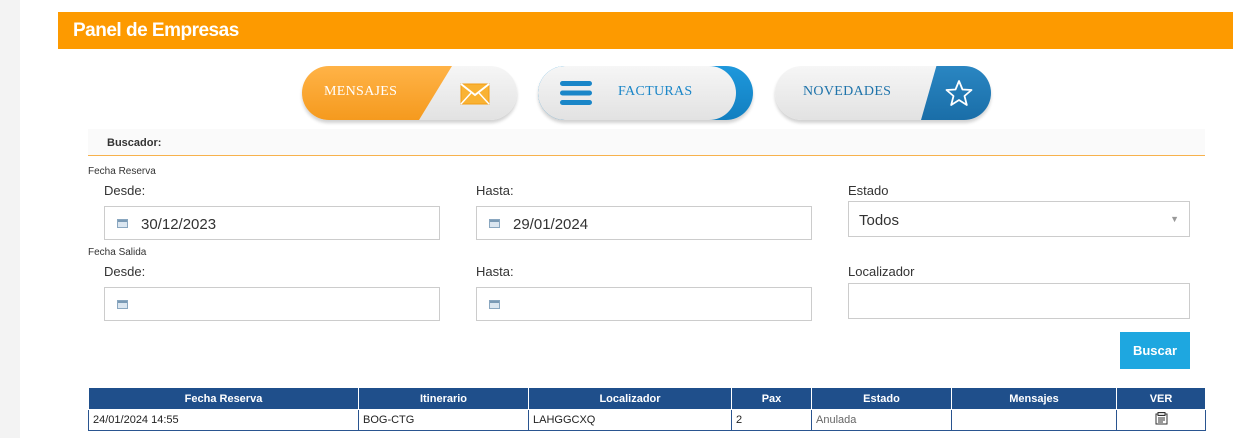  I want to click on tab-mensajes: MENSAJES, so click(409, 93).